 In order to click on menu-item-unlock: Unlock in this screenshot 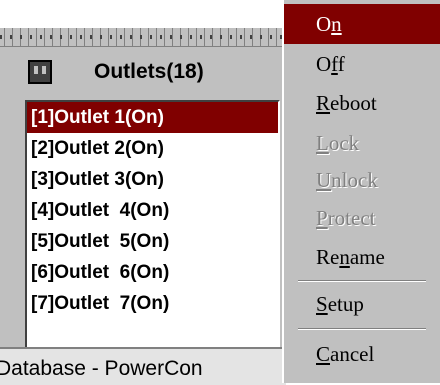, I will do `click(347, 180)`.